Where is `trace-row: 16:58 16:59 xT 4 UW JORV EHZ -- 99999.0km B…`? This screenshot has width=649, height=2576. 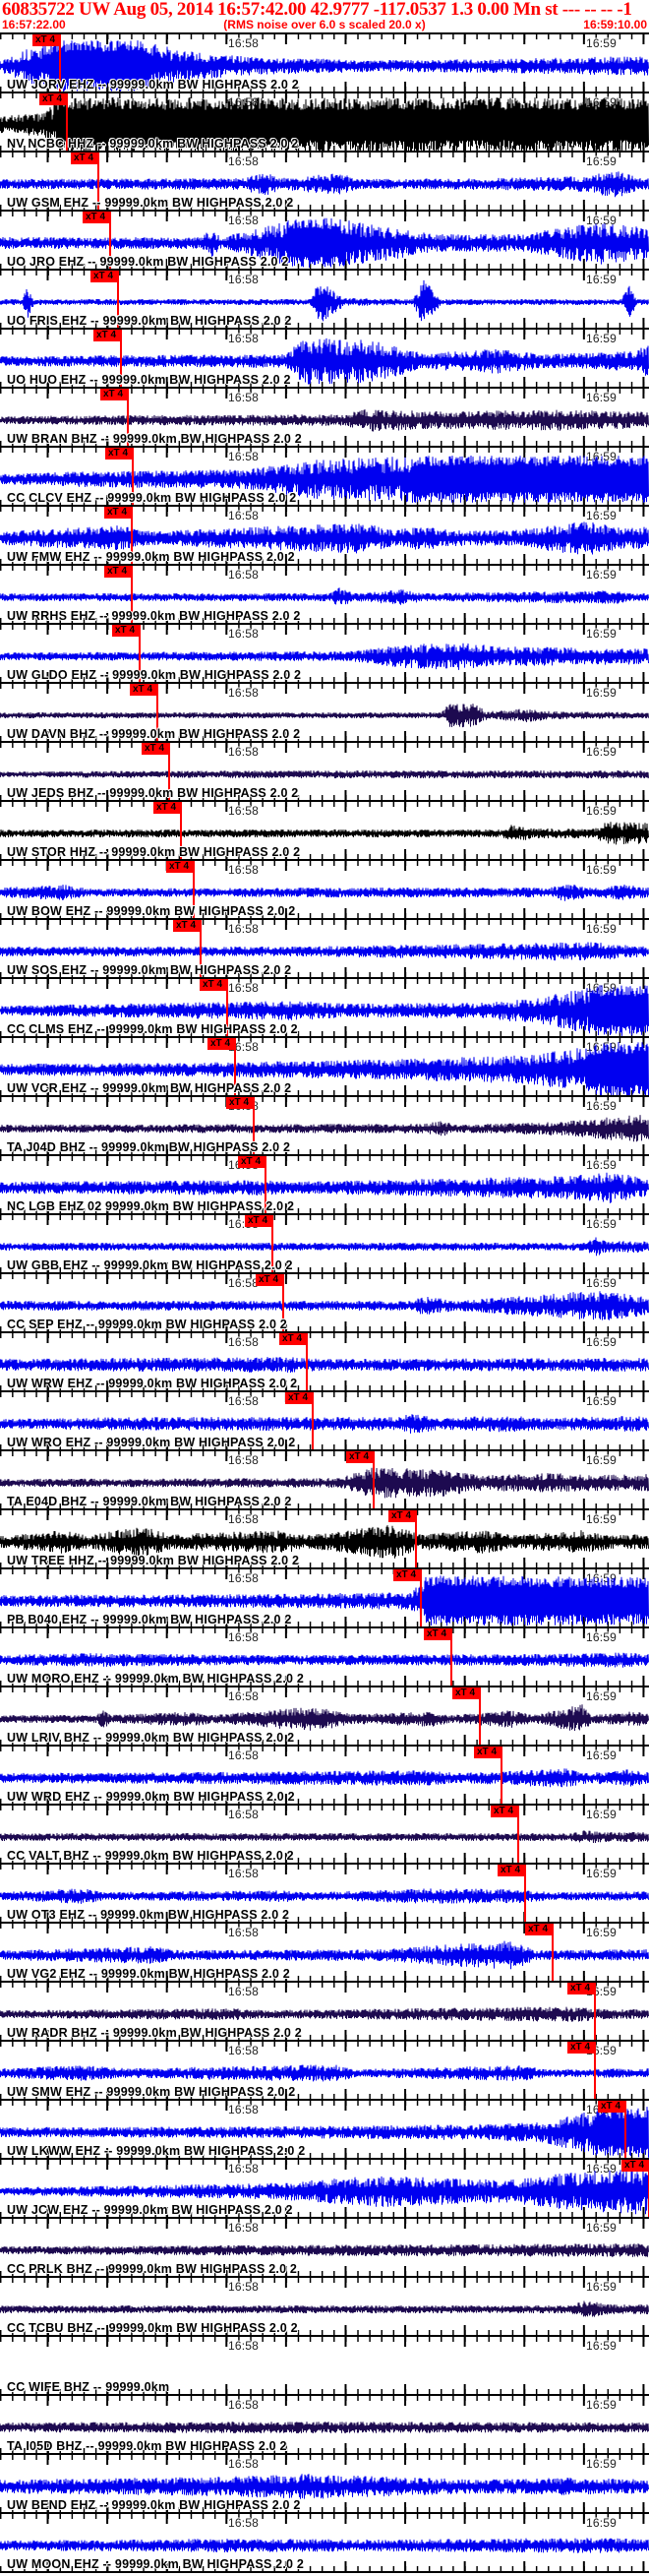 trace-row: 16:58 16:59 xT 4 UW JORV EHZ -- 99999.0km B… is located at coordinates (324, 62).